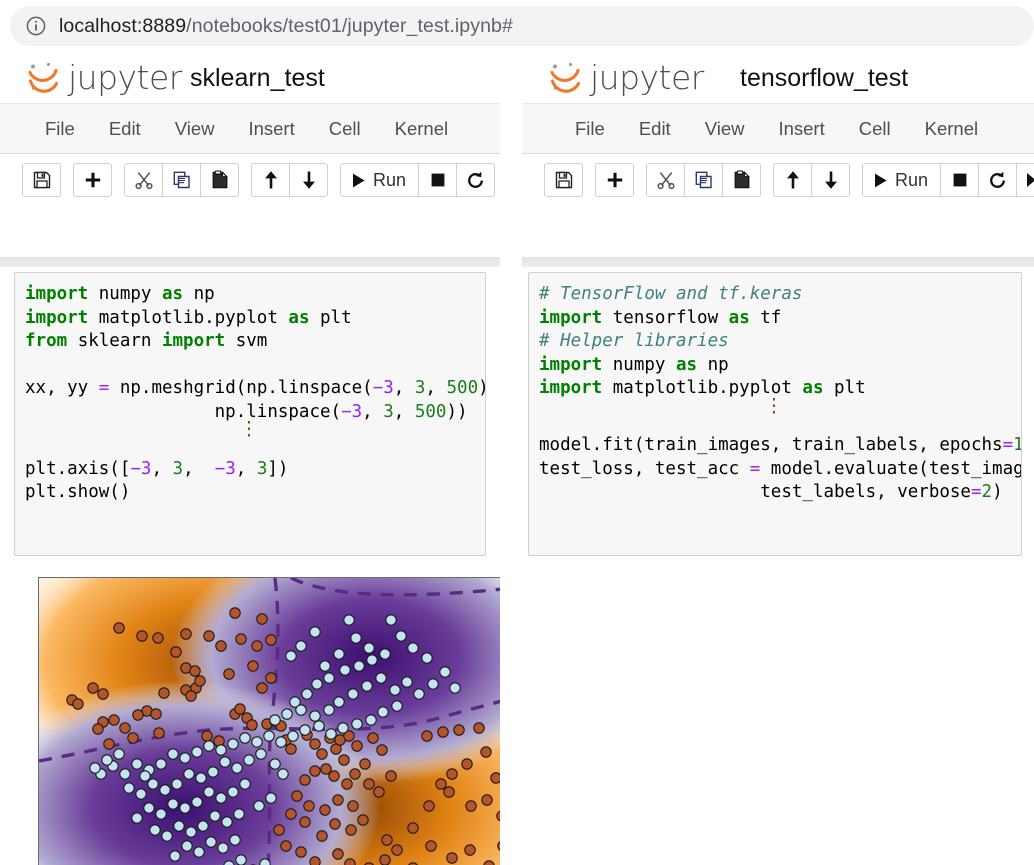  Describe the element at coordinates (457, 411) in the screenshot. I see `code-txt: ))` at that location.